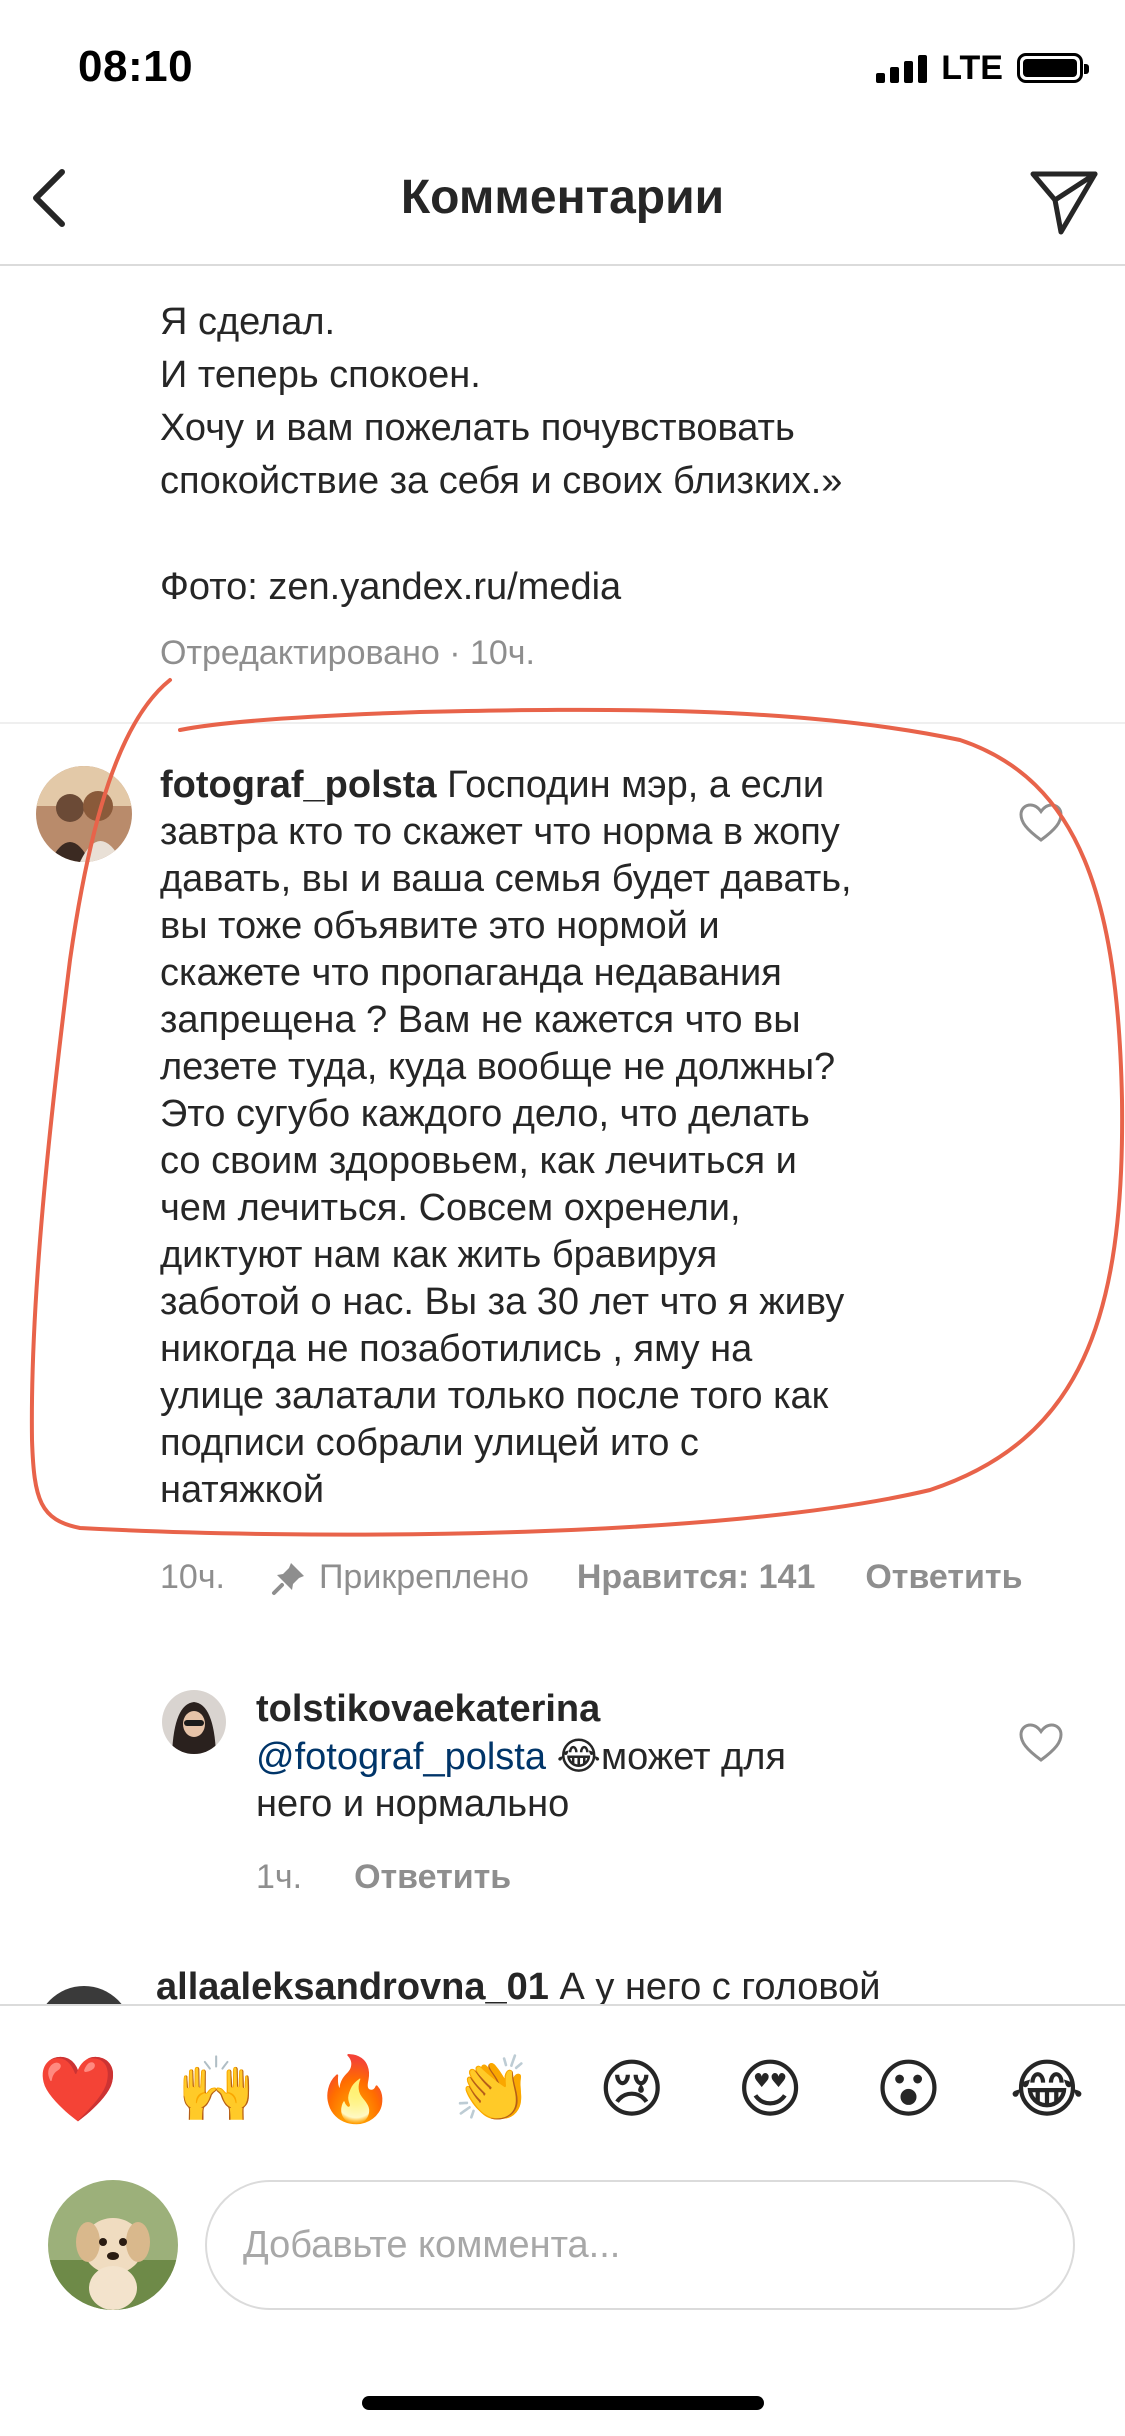  What do you see at coordinates (429, 1443) in the screenshot?
I see `comment-text: подписи собрали улицей ито с` at bounding box center [429, 1443].